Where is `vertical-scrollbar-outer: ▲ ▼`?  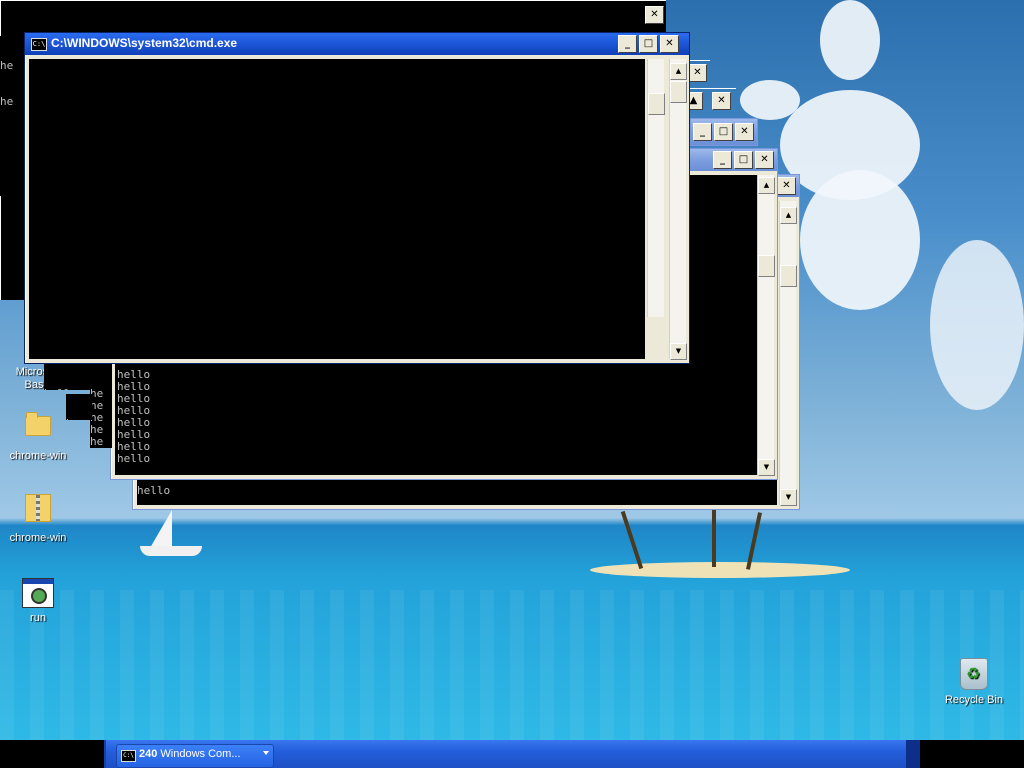
vertical-scrollbar-outer: ▲ ▼ is located at coordinates (678, 209).